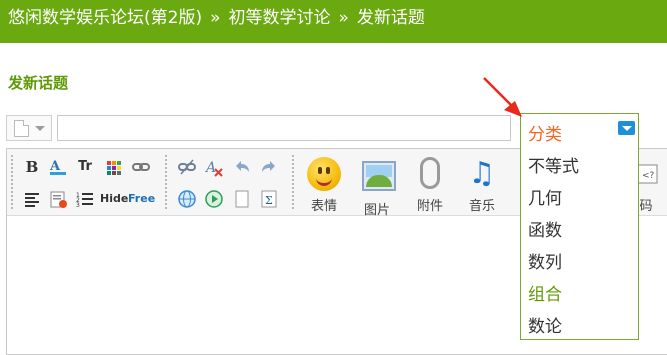  I want to click on page-icon, so click(242, 199).